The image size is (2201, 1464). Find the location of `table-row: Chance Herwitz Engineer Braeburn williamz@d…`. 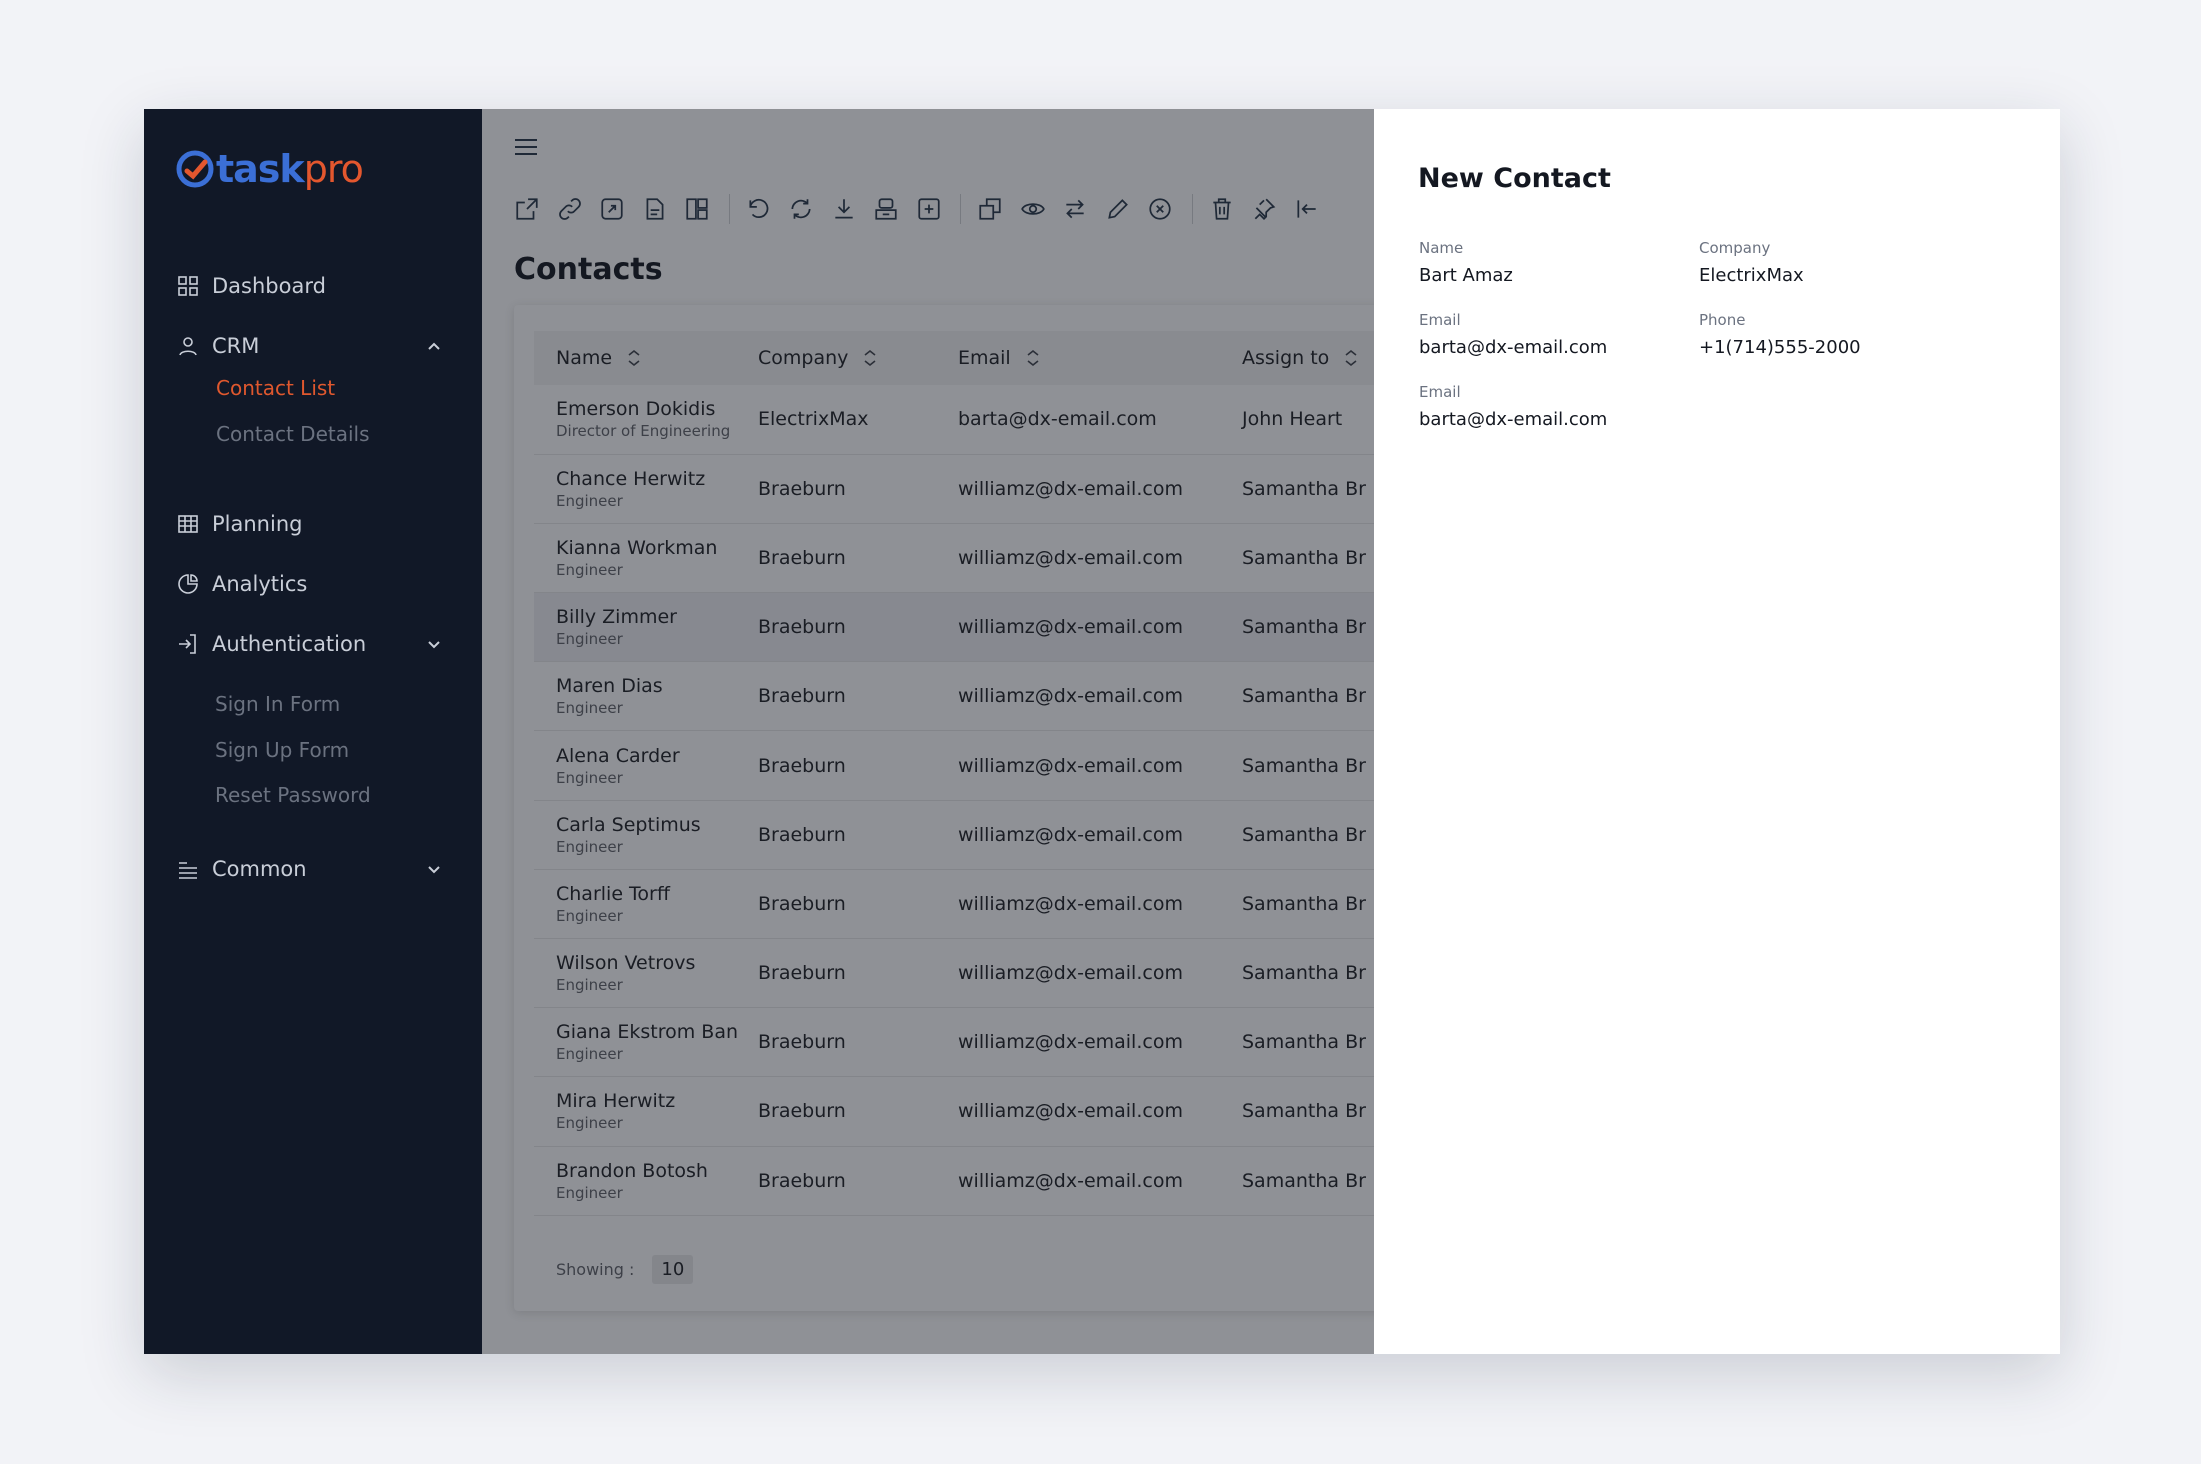

table-row: Chance Herwitz Engineer Braeburn williamz@d… is located at coordinates (954, 489).